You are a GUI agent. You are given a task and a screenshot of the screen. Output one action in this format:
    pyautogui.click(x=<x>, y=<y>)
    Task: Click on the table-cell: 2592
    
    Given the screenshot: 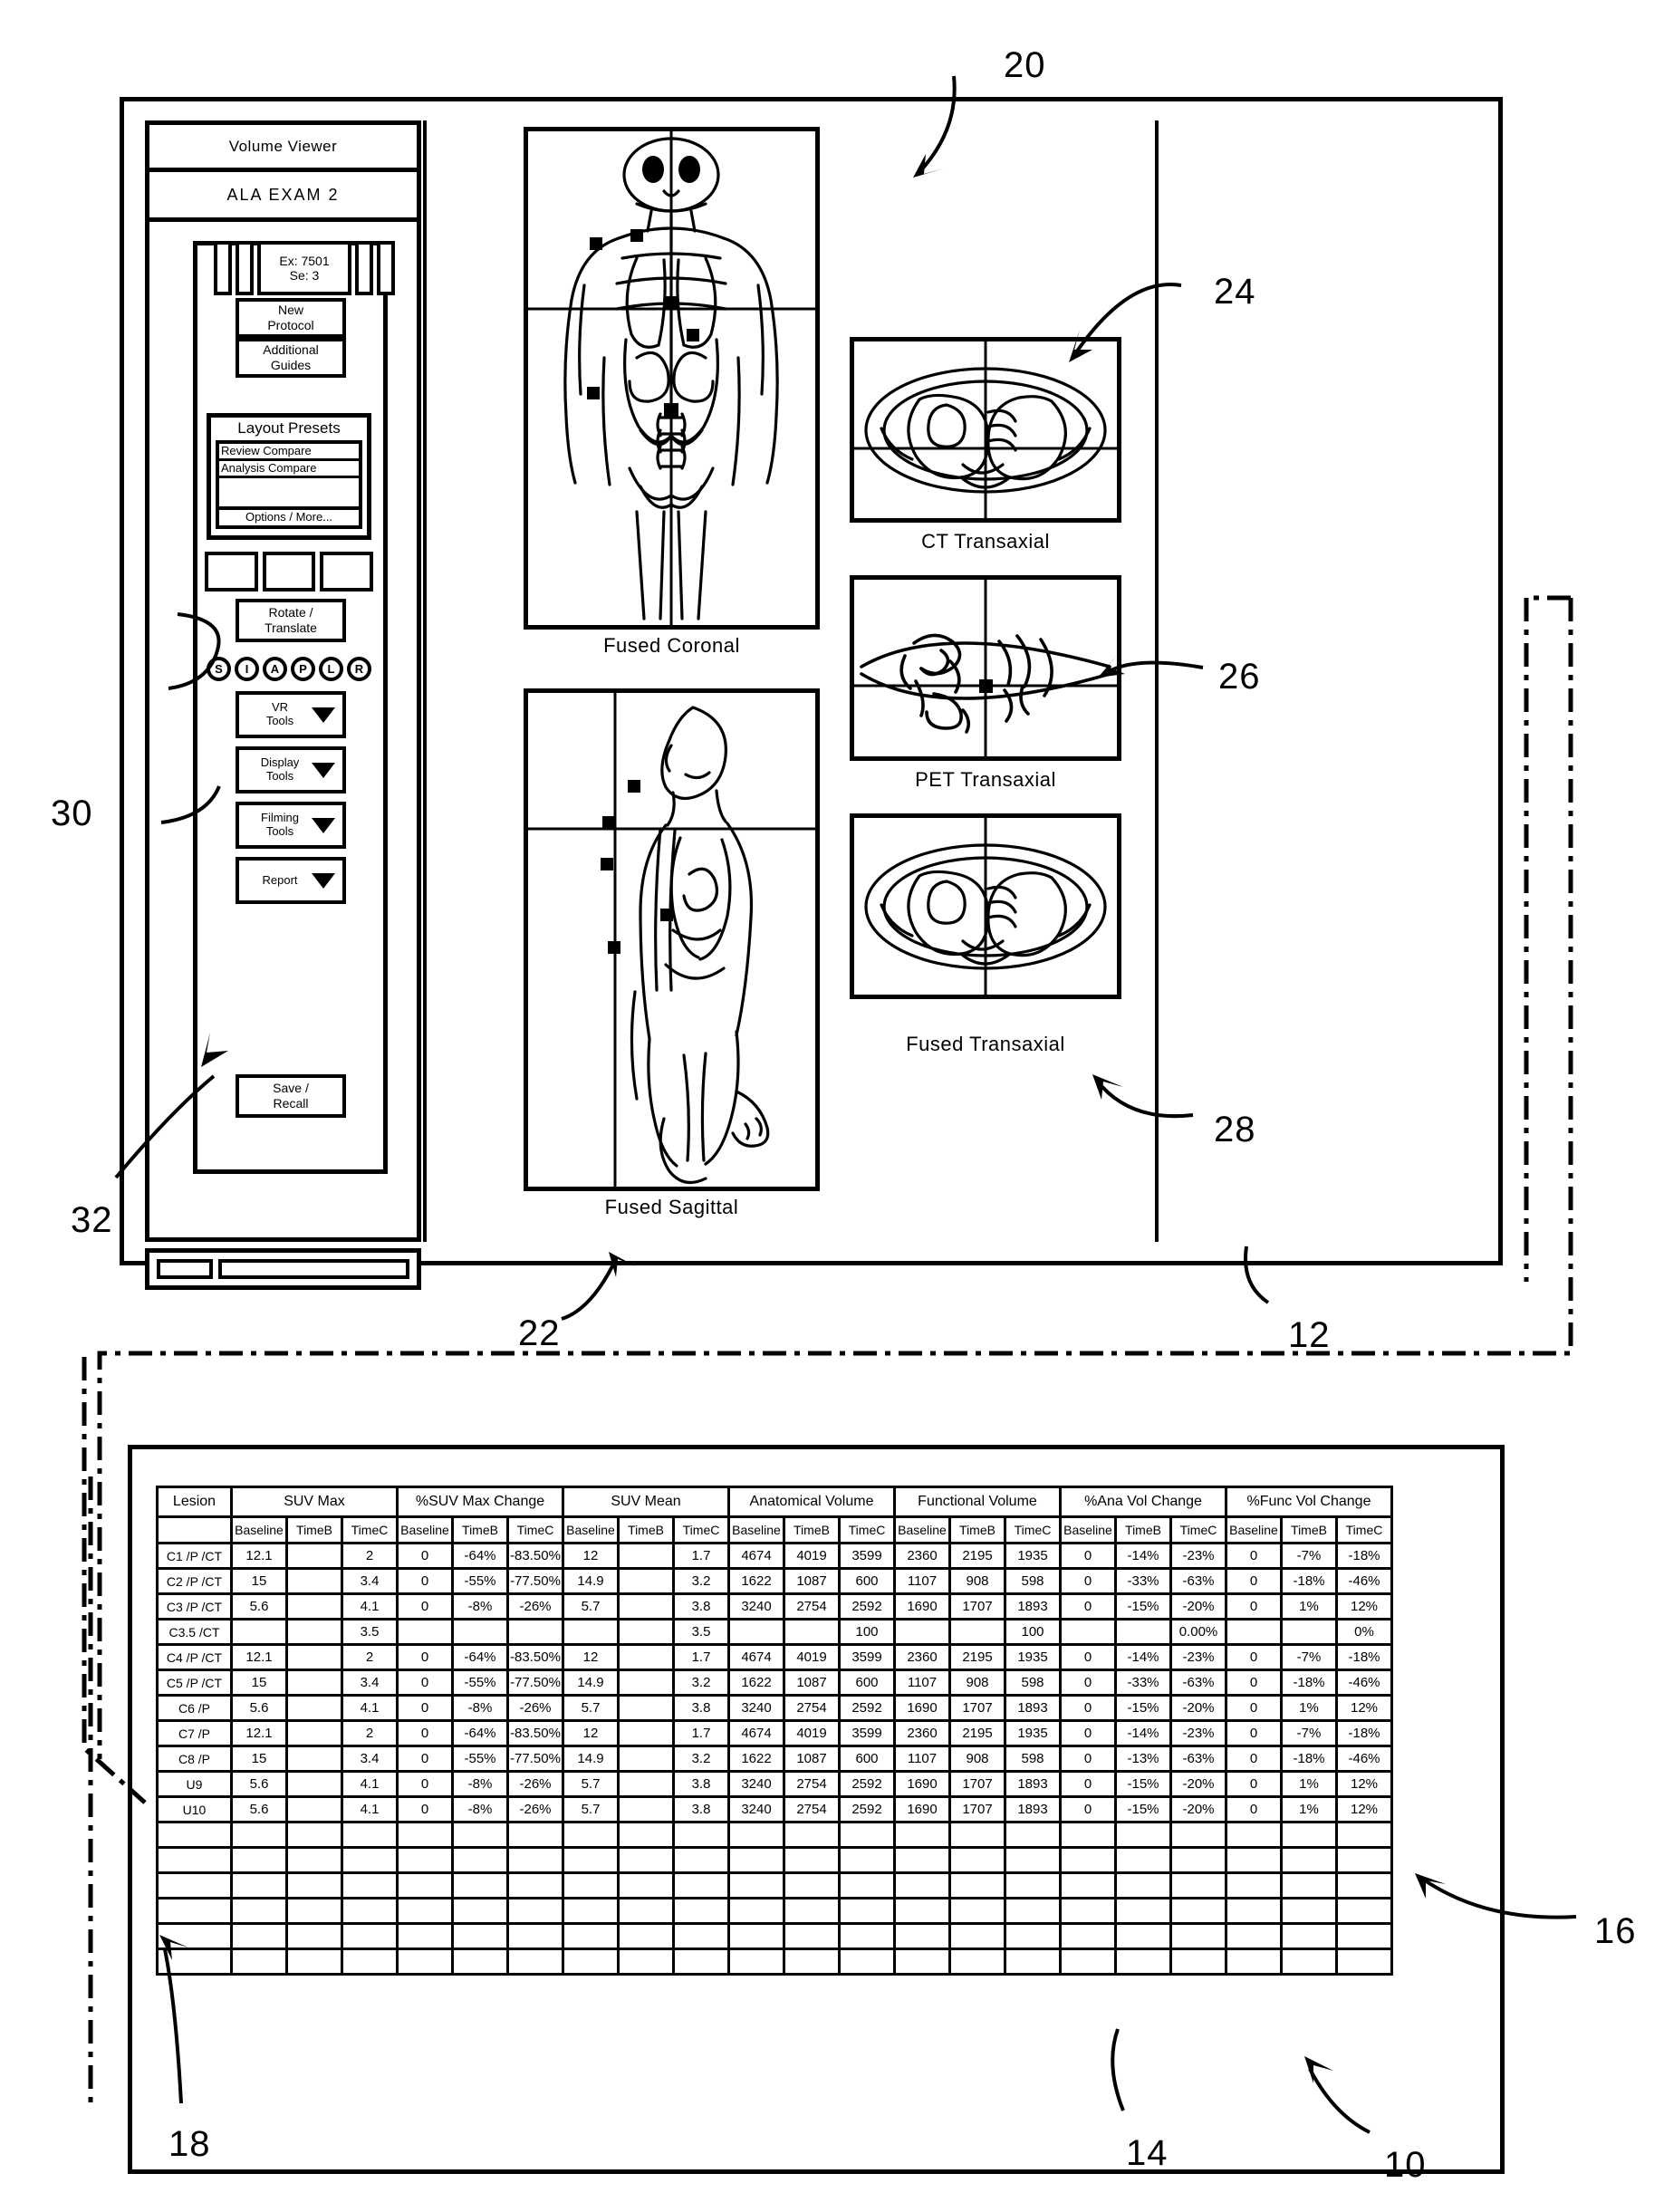 What is the action you would take?
    pyautogui.click(x=867, y=1809)
    